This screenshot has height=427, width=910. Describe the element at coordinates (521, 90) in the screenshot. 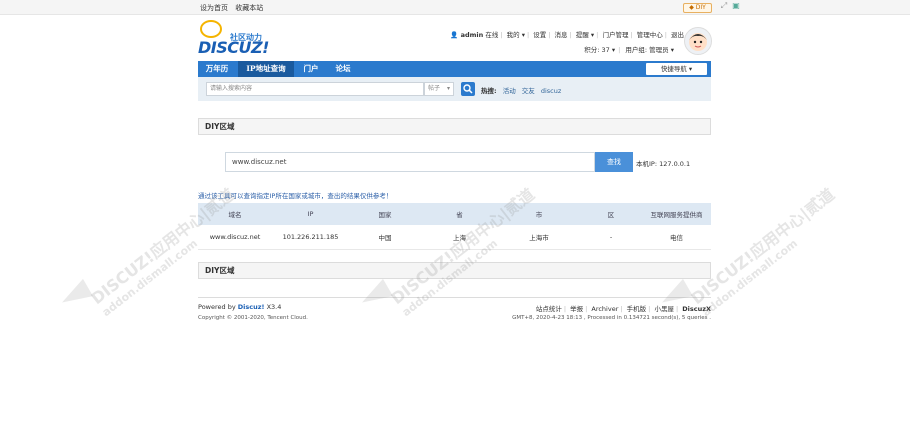

I see `hot-search: 热搜: 活动 交友 discuz` at that location.